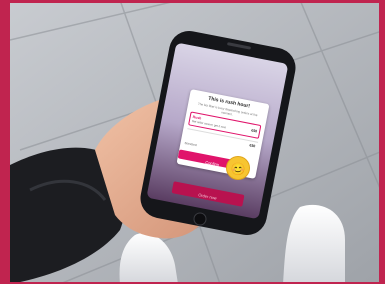 Image resolution: width=385 pixels, height=284 pixels. I want to click on frame-right, so click(382, 142).